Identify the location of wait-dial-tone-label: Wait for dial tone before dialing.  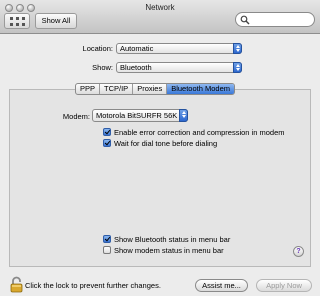
(166, 143).